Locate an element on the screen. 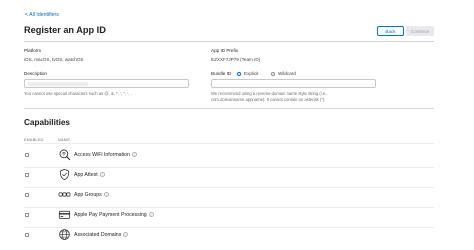 The image size is (474, 250). table-row: Access WiFi Information i is located at coordinates (229, 156).